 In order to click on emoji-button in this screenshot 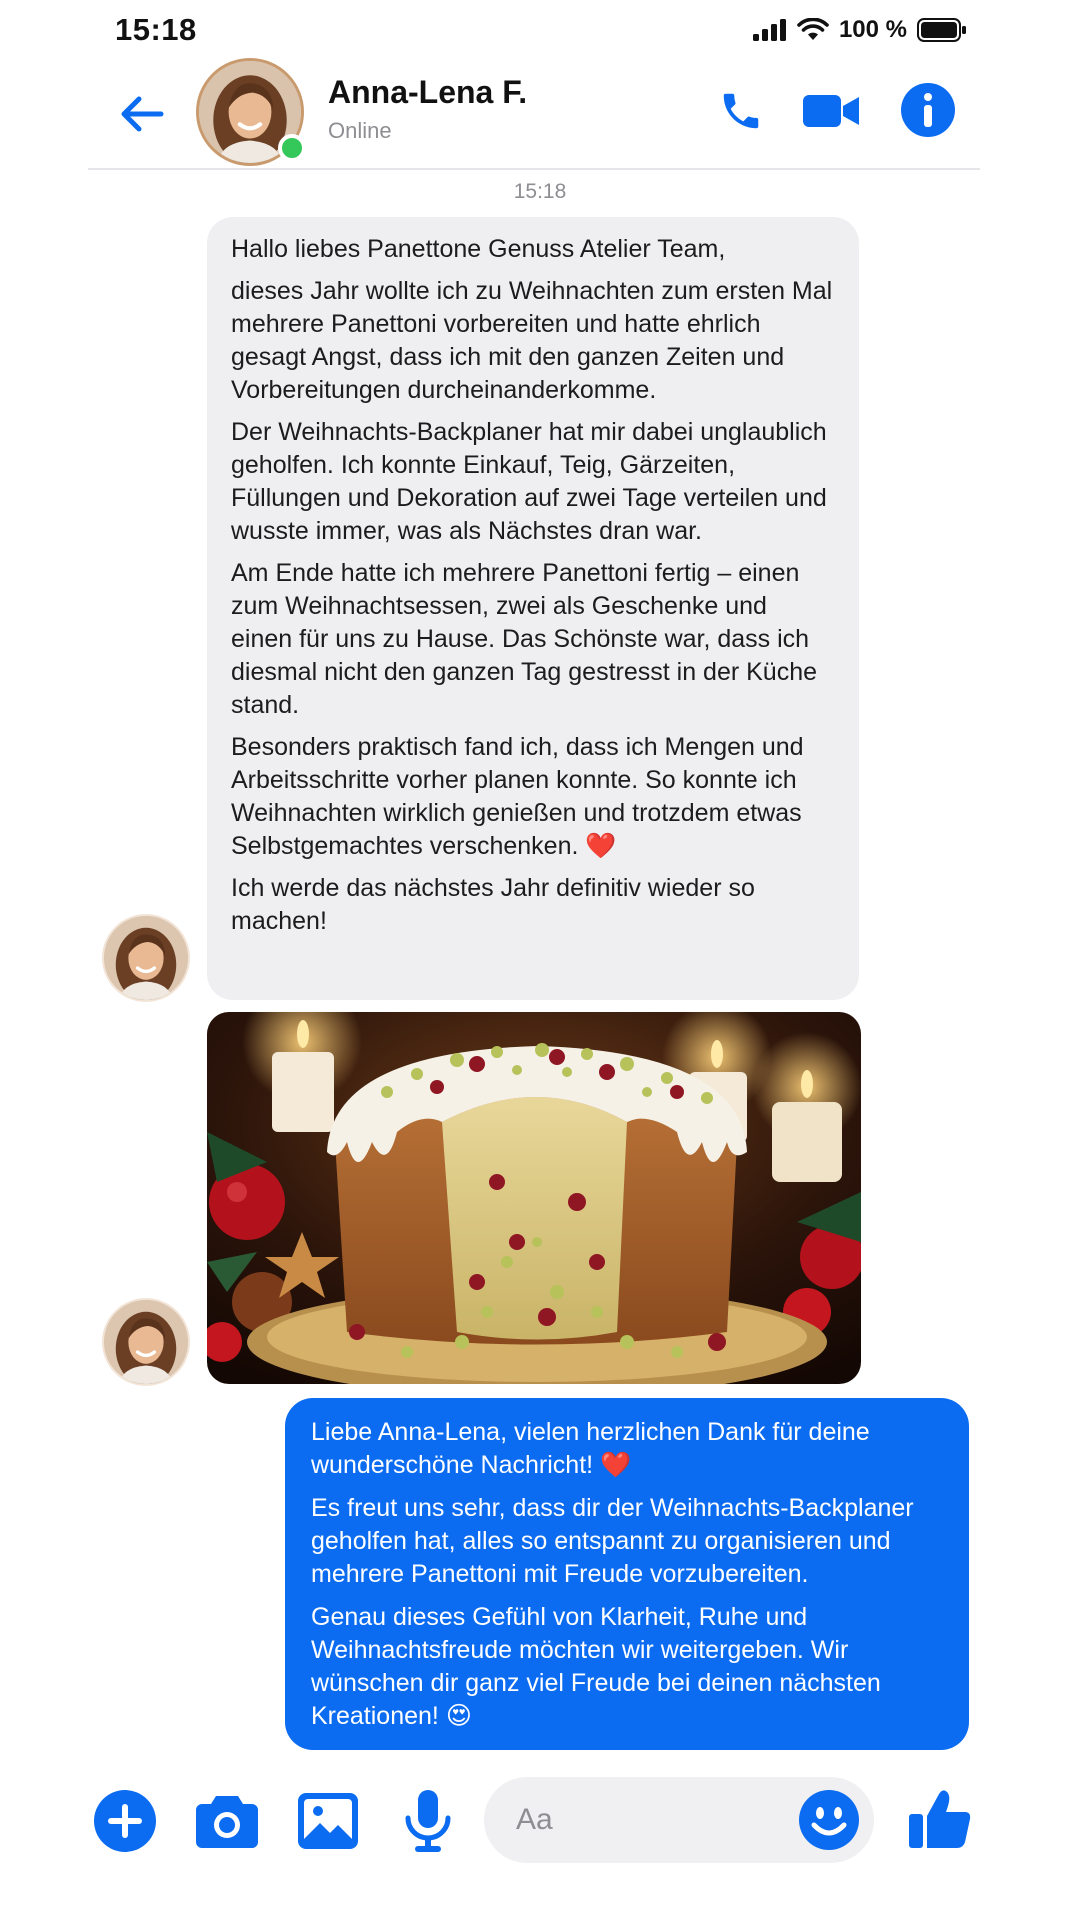, I will do `click(829, 1820)`.